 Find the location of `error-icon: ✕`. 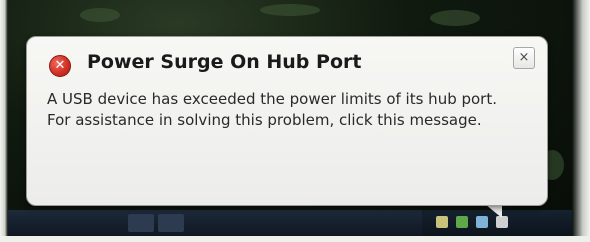

error-icon: ✕ is located at coordinates (60, 66).